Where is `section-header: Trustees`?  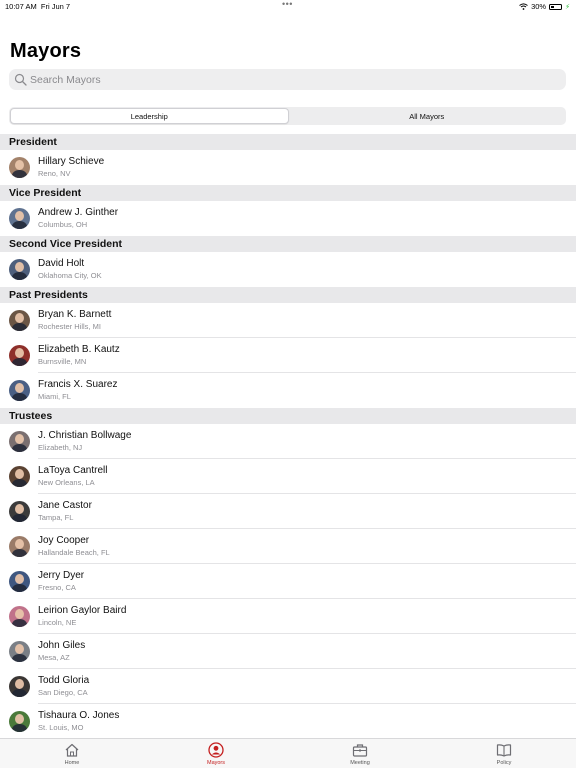
section-header: Trustees is located at coordinates (288, 416).